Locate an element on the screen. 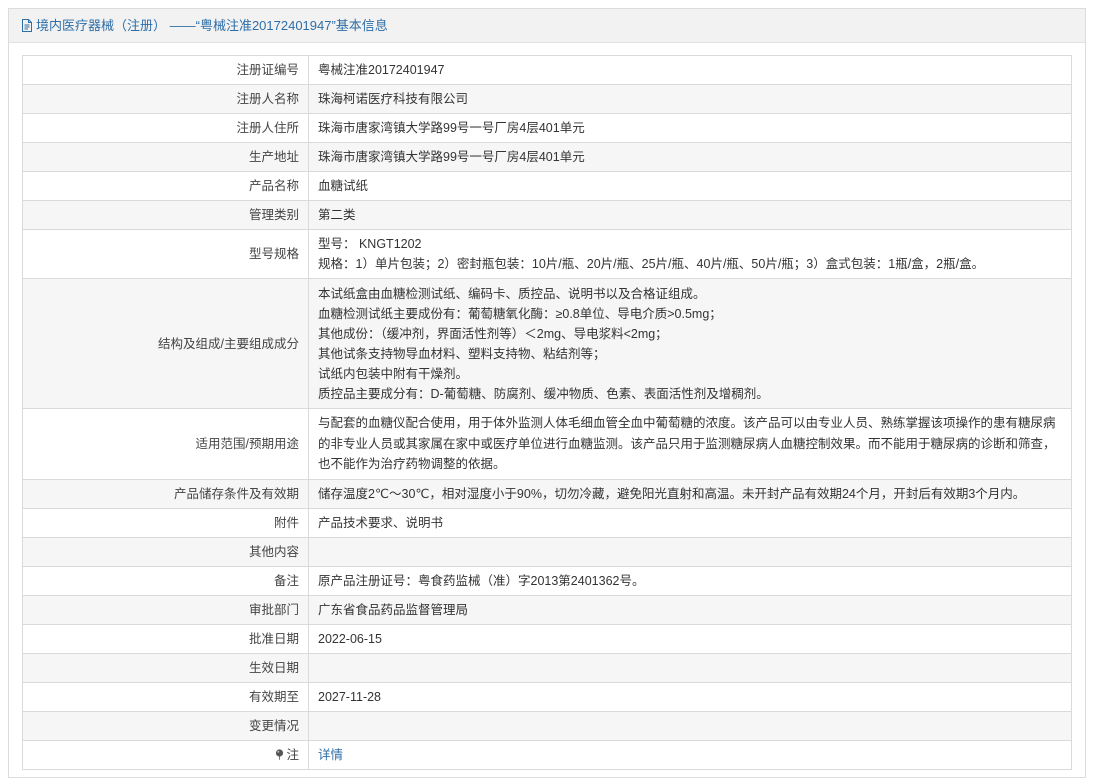 The width and height of the screenshot is (1101, 784). row-product-name: 产品名称 血糖试纸 is located at coordinates (547, 186).